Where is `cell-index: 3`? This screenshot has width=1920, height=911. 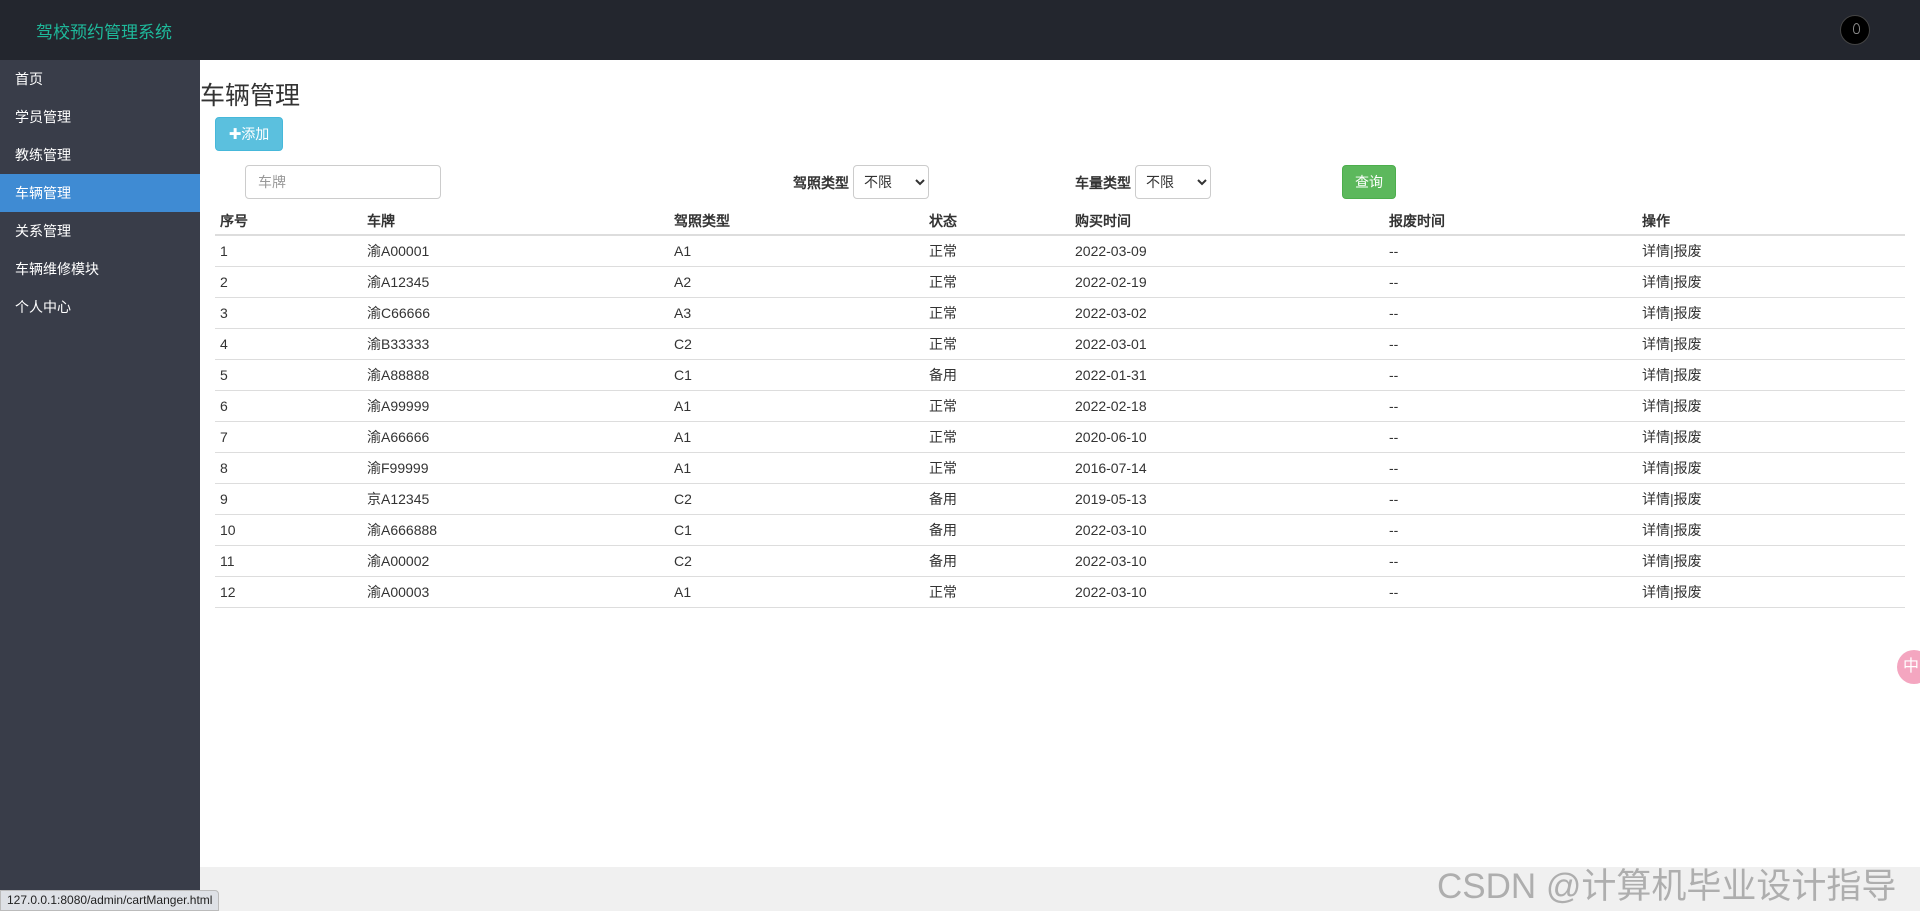 cell-index: 3 is located at coordinates (288, 313).